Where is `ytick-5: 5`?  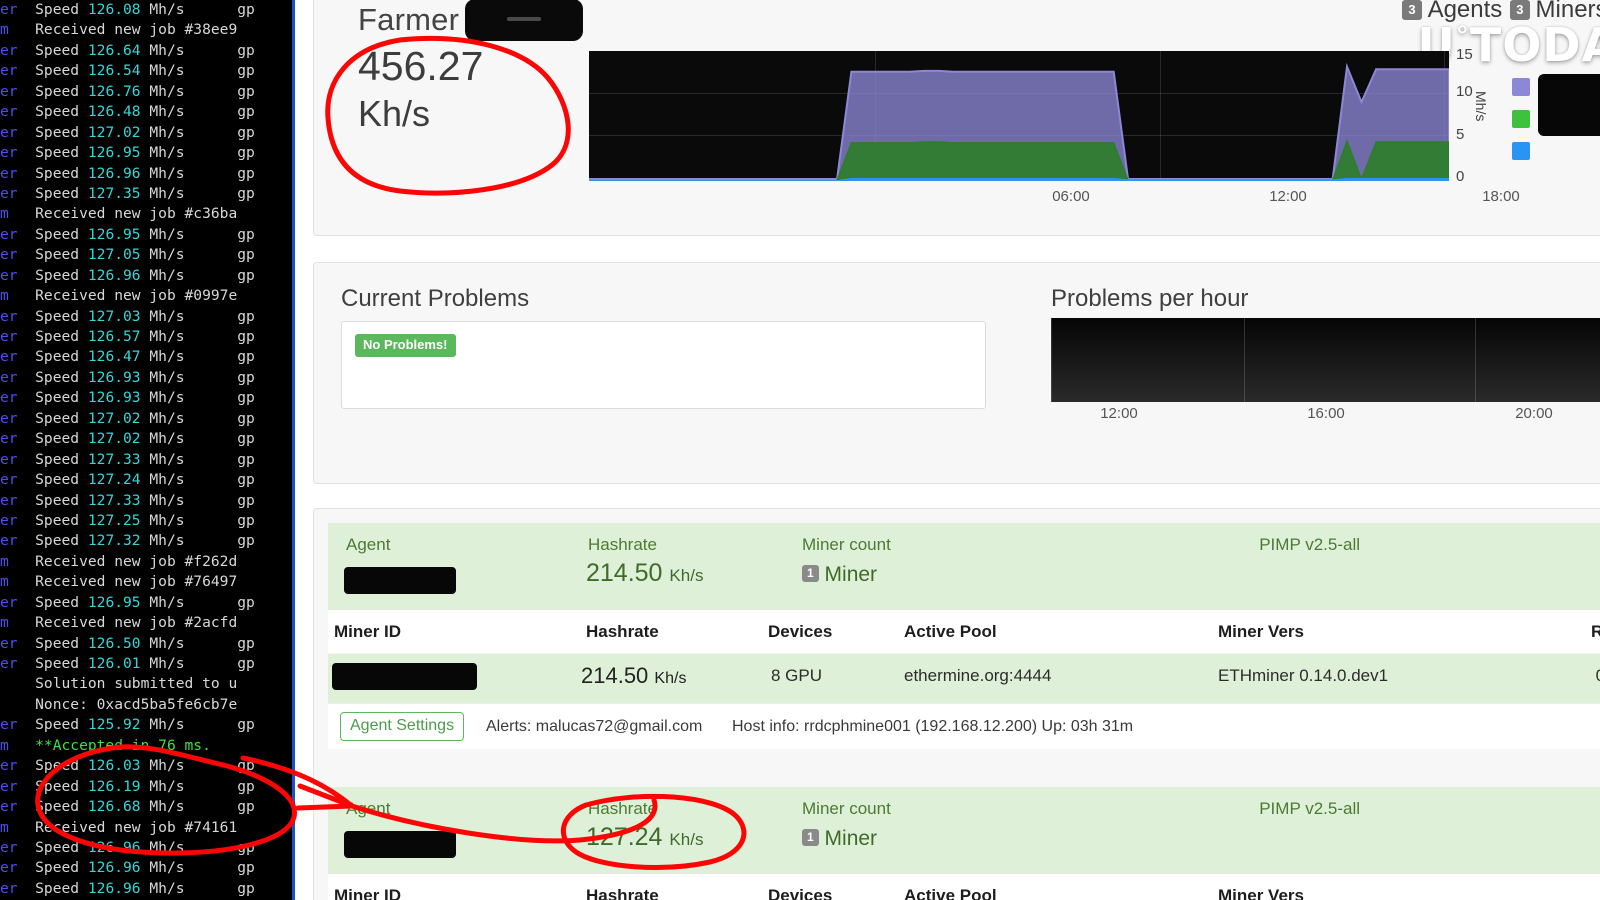
ytick-5: 5 is located at coordinates (1460, 134).